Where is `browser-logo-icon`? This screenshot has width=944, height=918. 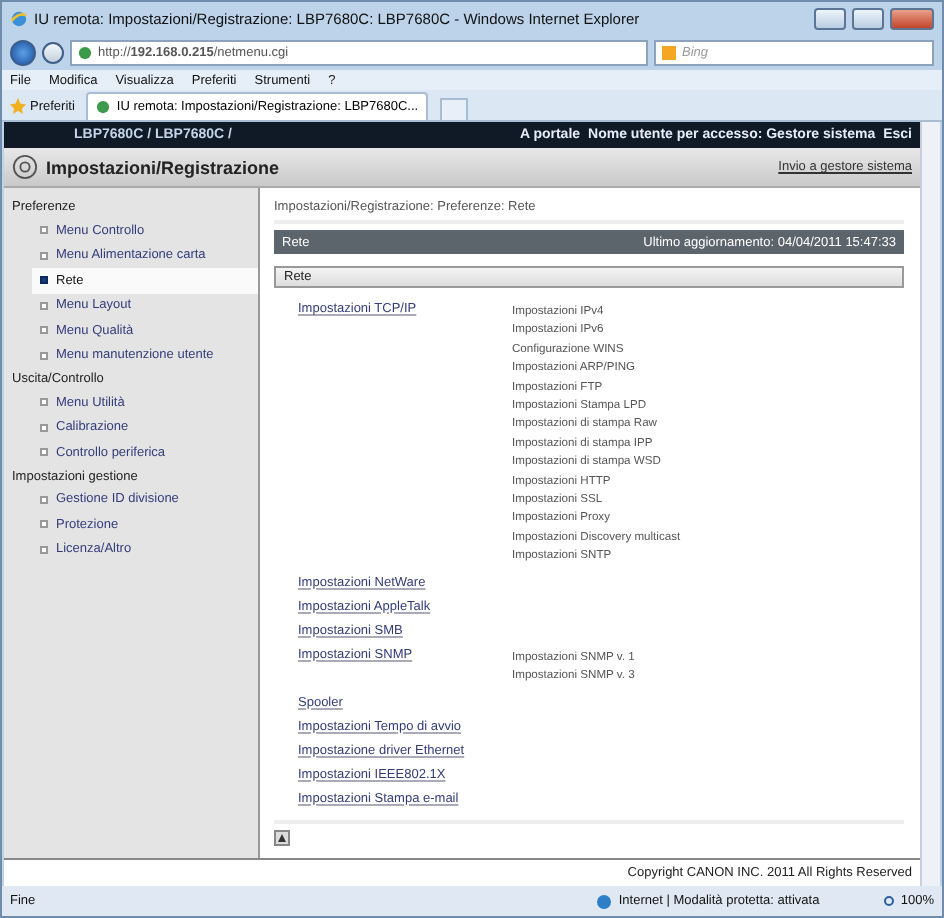
browser-logo-icon is located at coordinates (19, 19).